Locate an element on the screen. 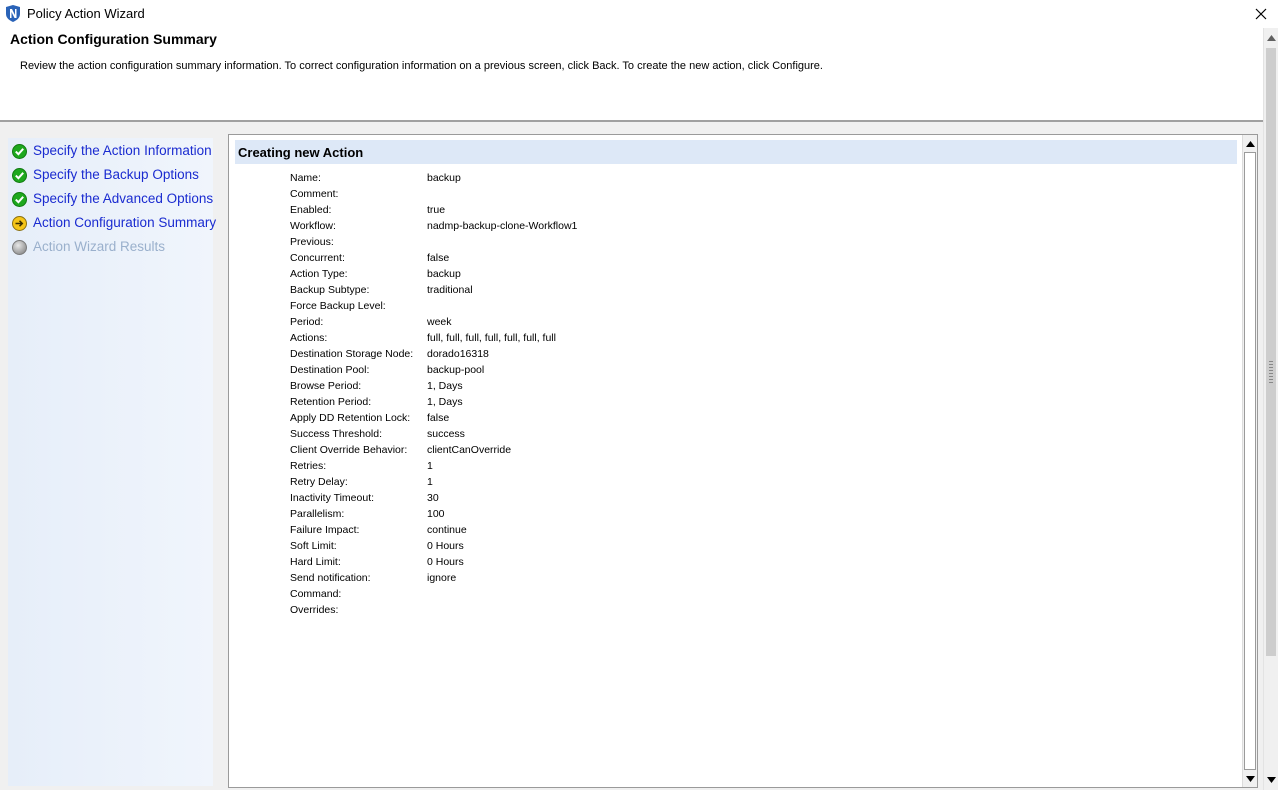 This screenshot has width=1278, height=790. summary-row-value: ignore is located at coordinates (442, 578).